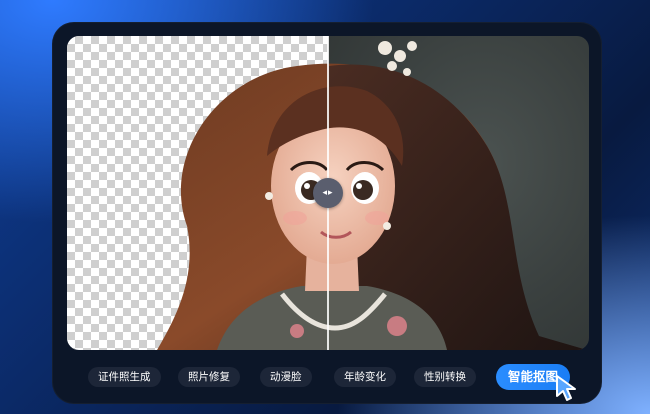 The width and height of the screenshot is (650, 414). I want to click on feature-gender-swap: 性别转换, so click(445, 377).